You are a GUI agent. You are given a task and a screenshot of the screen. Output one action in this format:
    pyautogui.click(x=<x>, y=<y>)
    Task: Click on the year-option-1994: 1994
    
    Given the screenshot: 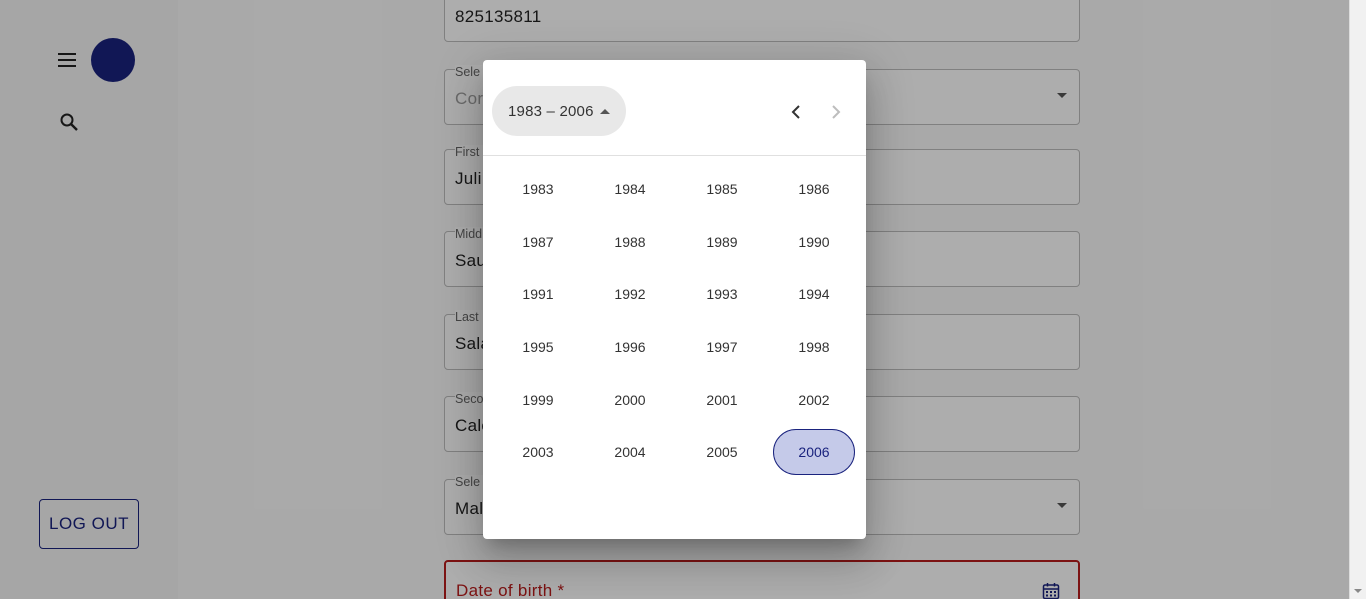 What is the action you would take?
    pyautogui.click(x=814, y=294)
    